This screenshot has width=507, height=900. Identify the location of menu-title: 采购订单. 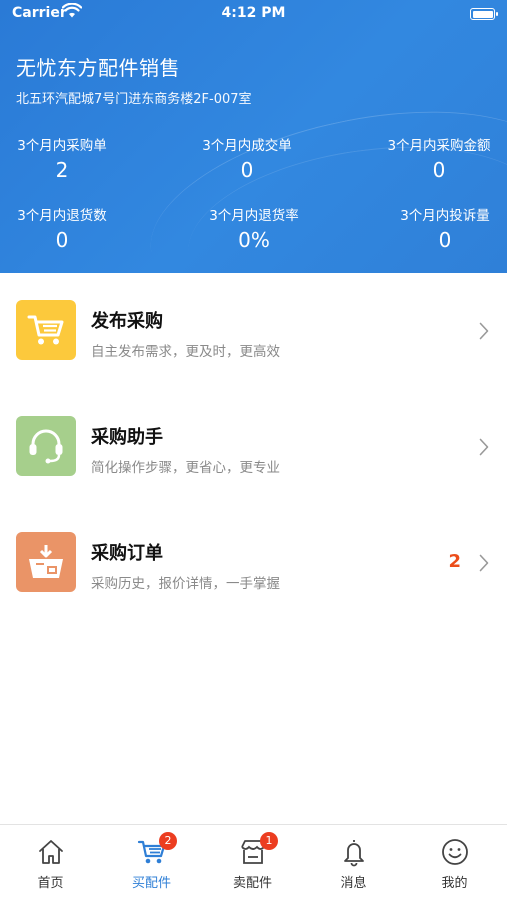
(127, 553).